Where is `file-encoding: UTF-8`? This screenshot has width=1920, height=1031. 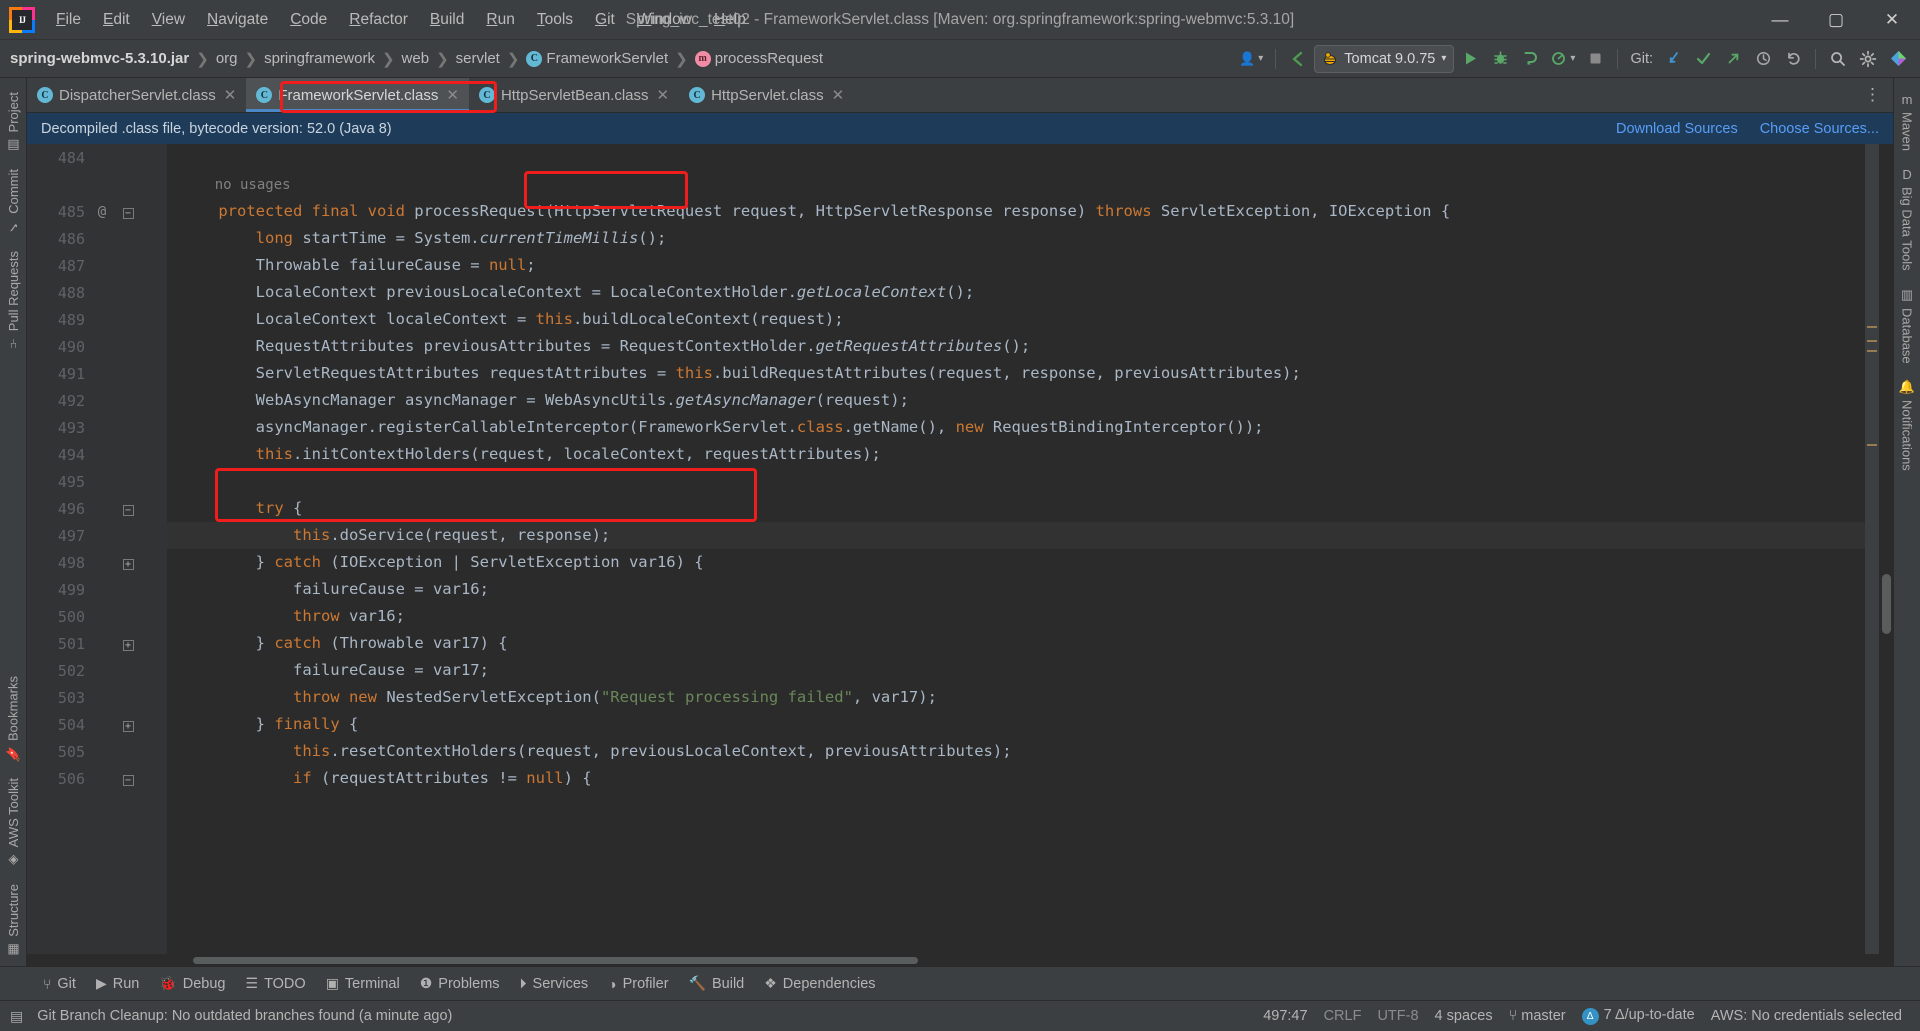
file-encoding: UTF-8 is located at coordinates (1397, 1016).